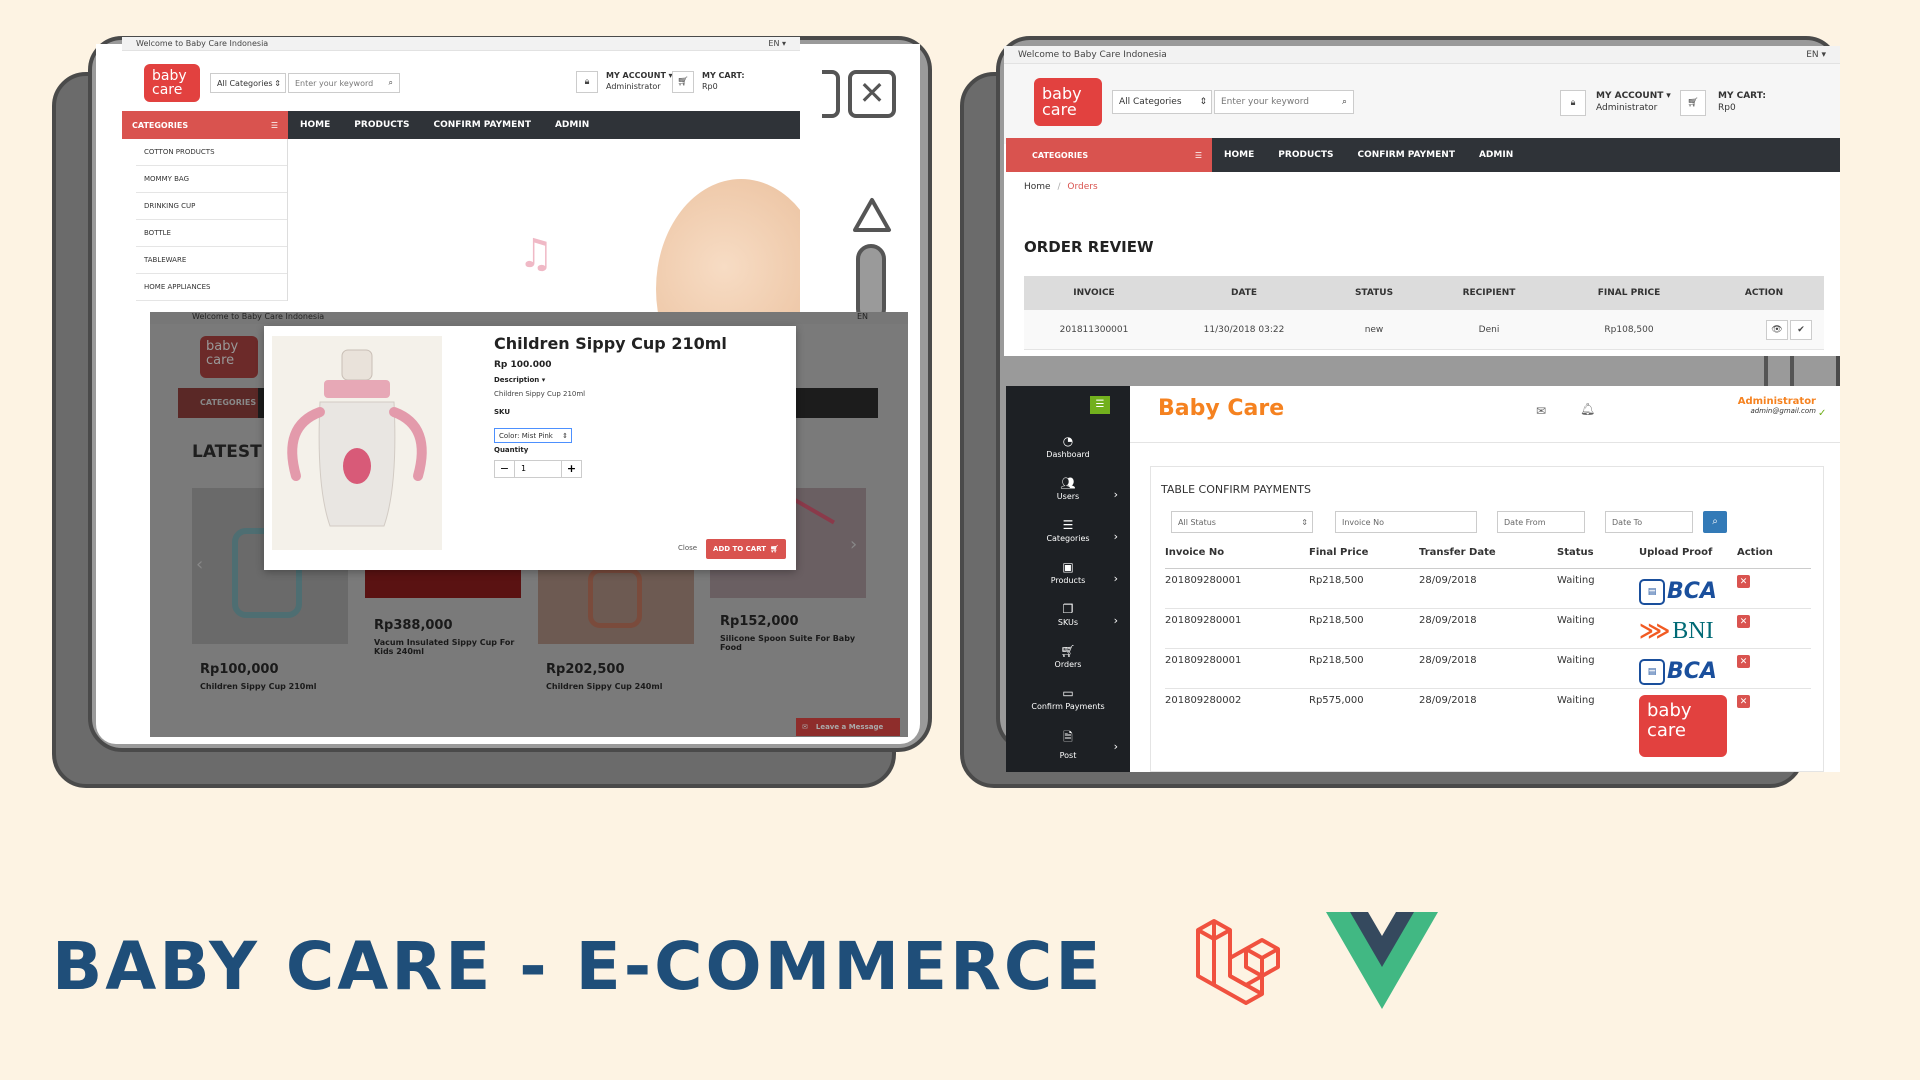 Image resolution: width=1920 pixels, height=1080 pixels. I want to click on quantity-input: 1, so click(538, 469).